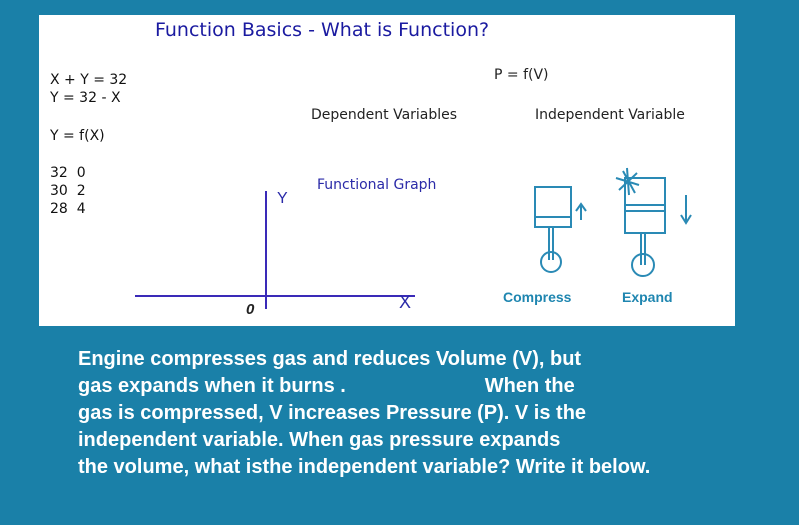 This screenshot has height=525, width=799. What do you see at coordinates (282, 198) in the screenshot?
I see `axis-y-label: Y` at bounding box center [282, 198].